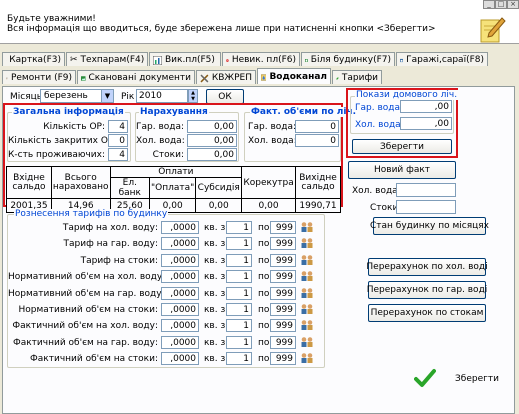 This screenshot has width=519, height=414. What do you see at coordinates (227, 60) in the screenshot?
I see `no-entry-icon` at bounding box center [227, 60].